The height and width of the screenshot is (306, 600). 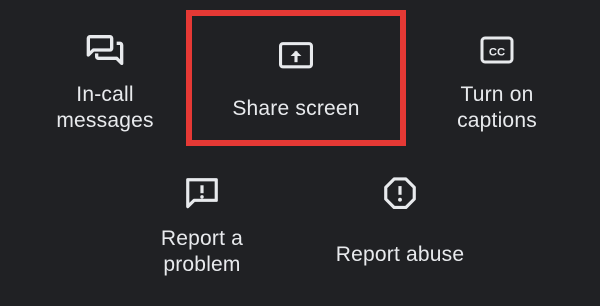 I want to click on report-abuse-button: Report abuse, so click(x=400, y=220).